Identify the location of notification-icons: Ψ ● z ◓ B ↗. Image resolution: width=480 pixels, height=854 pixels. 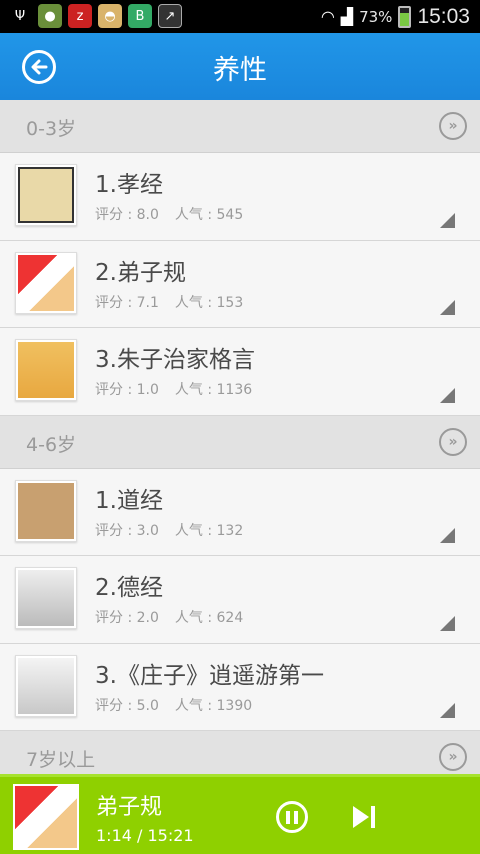
(95, 16).